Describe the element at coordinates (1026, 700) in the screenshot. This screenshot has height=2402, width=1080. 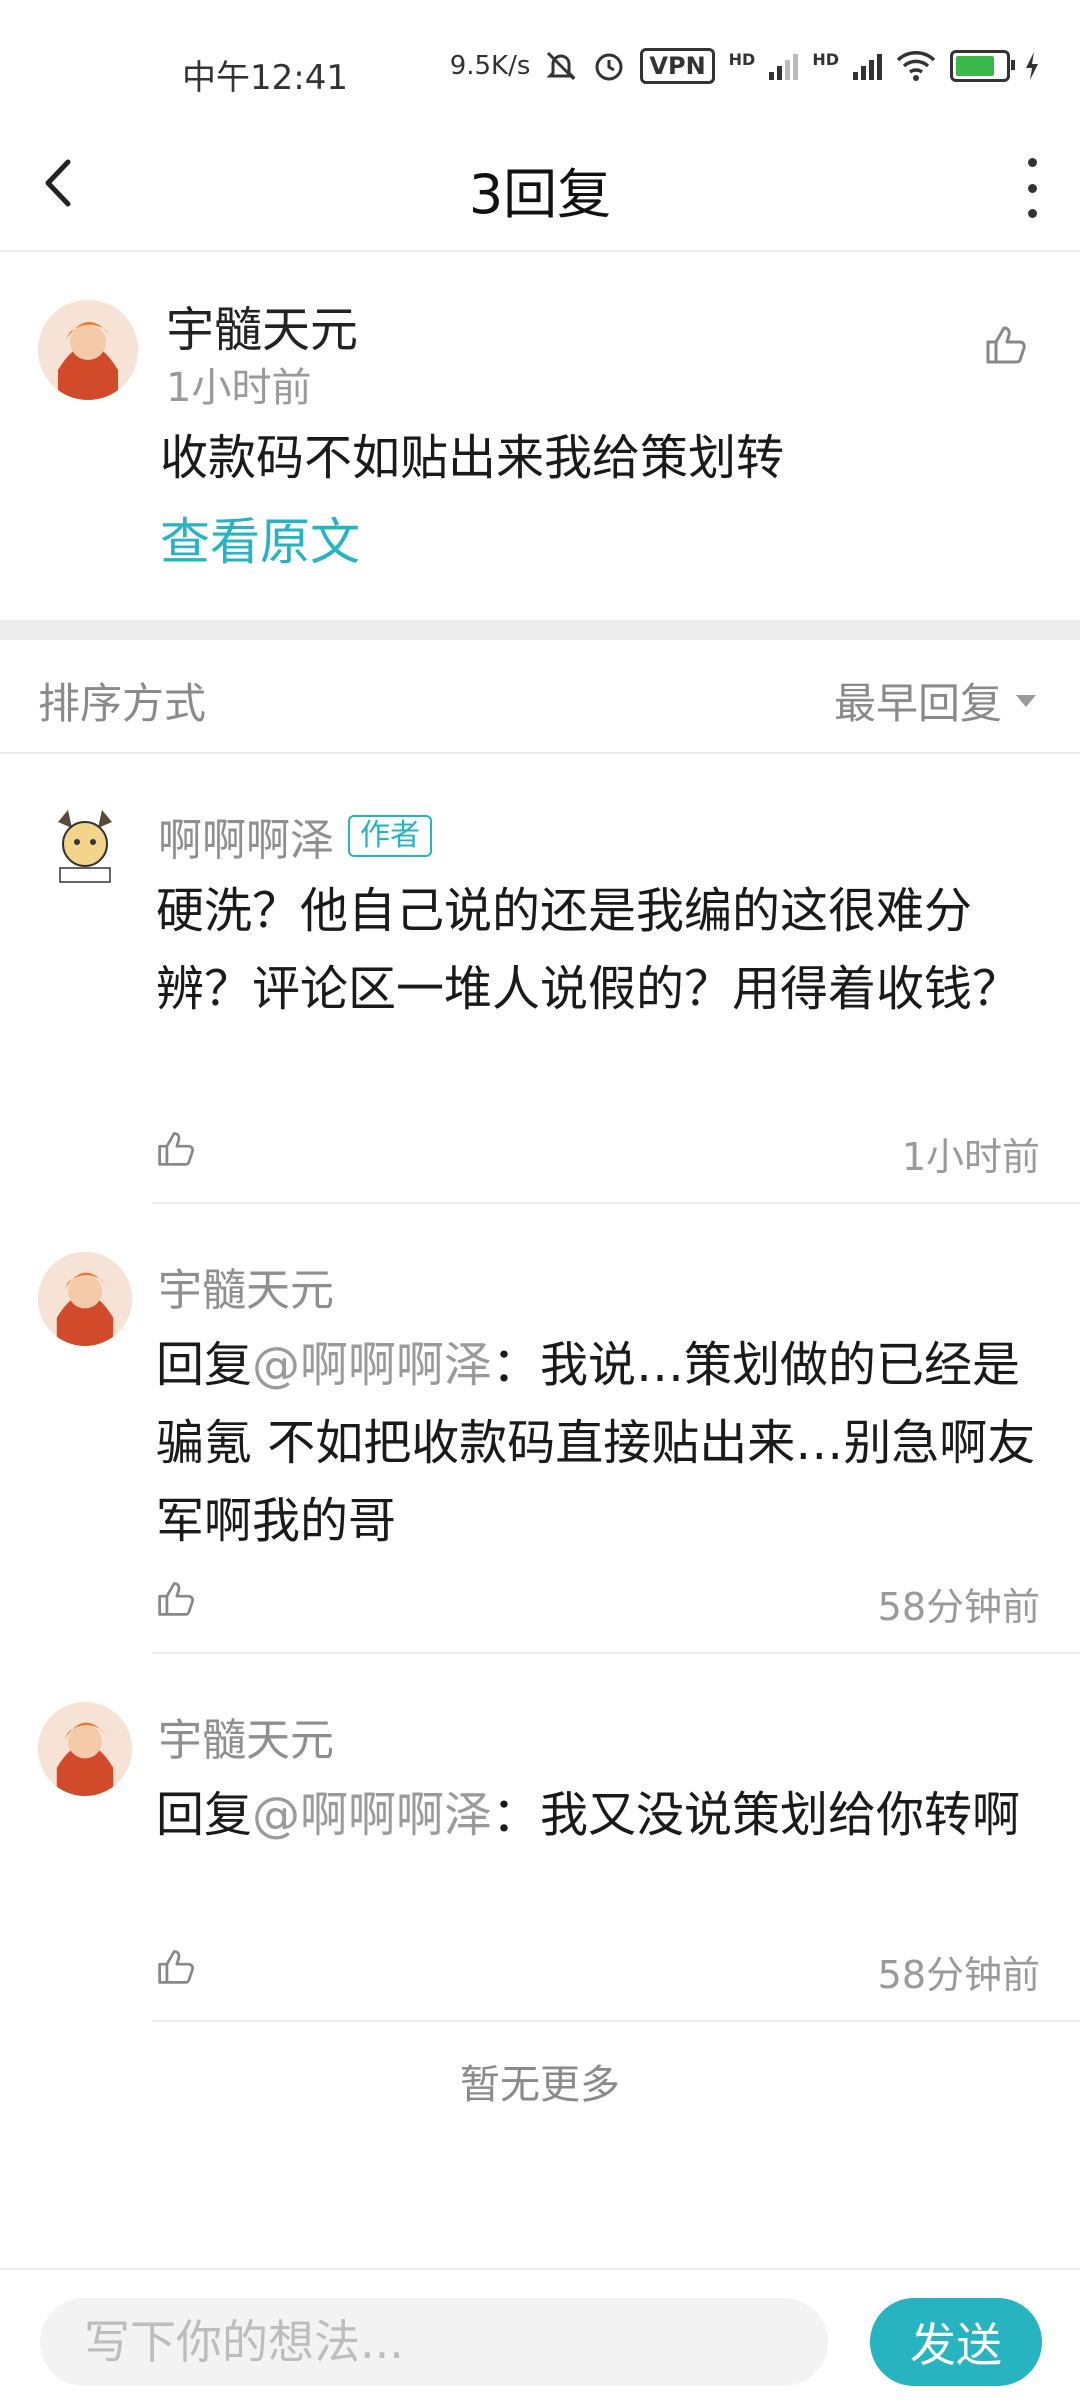
I see `caret-down-icon` at that location.